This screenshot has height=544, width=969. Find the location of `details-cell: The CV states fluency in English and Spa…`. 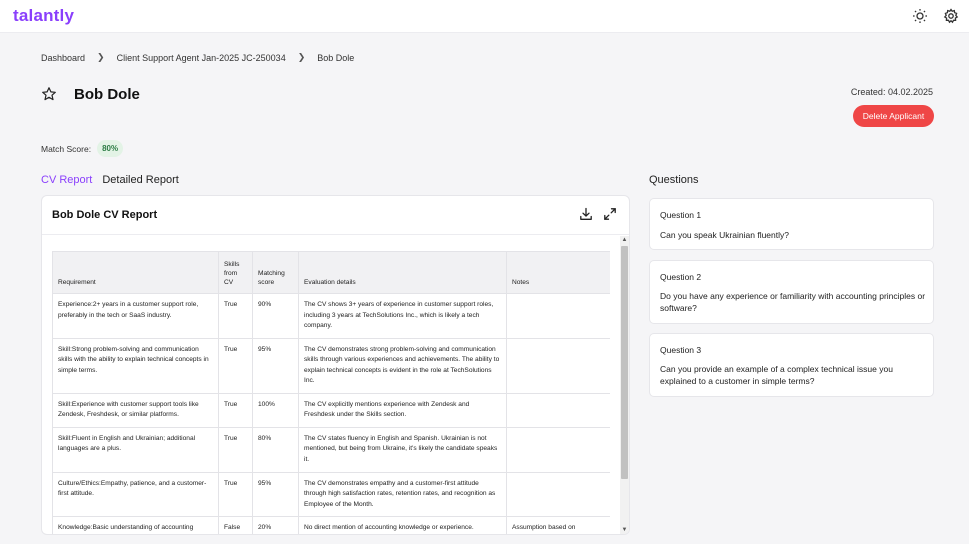

details-cell: The CV states fluency in English and Spa… is located at coordinates (402, 449).